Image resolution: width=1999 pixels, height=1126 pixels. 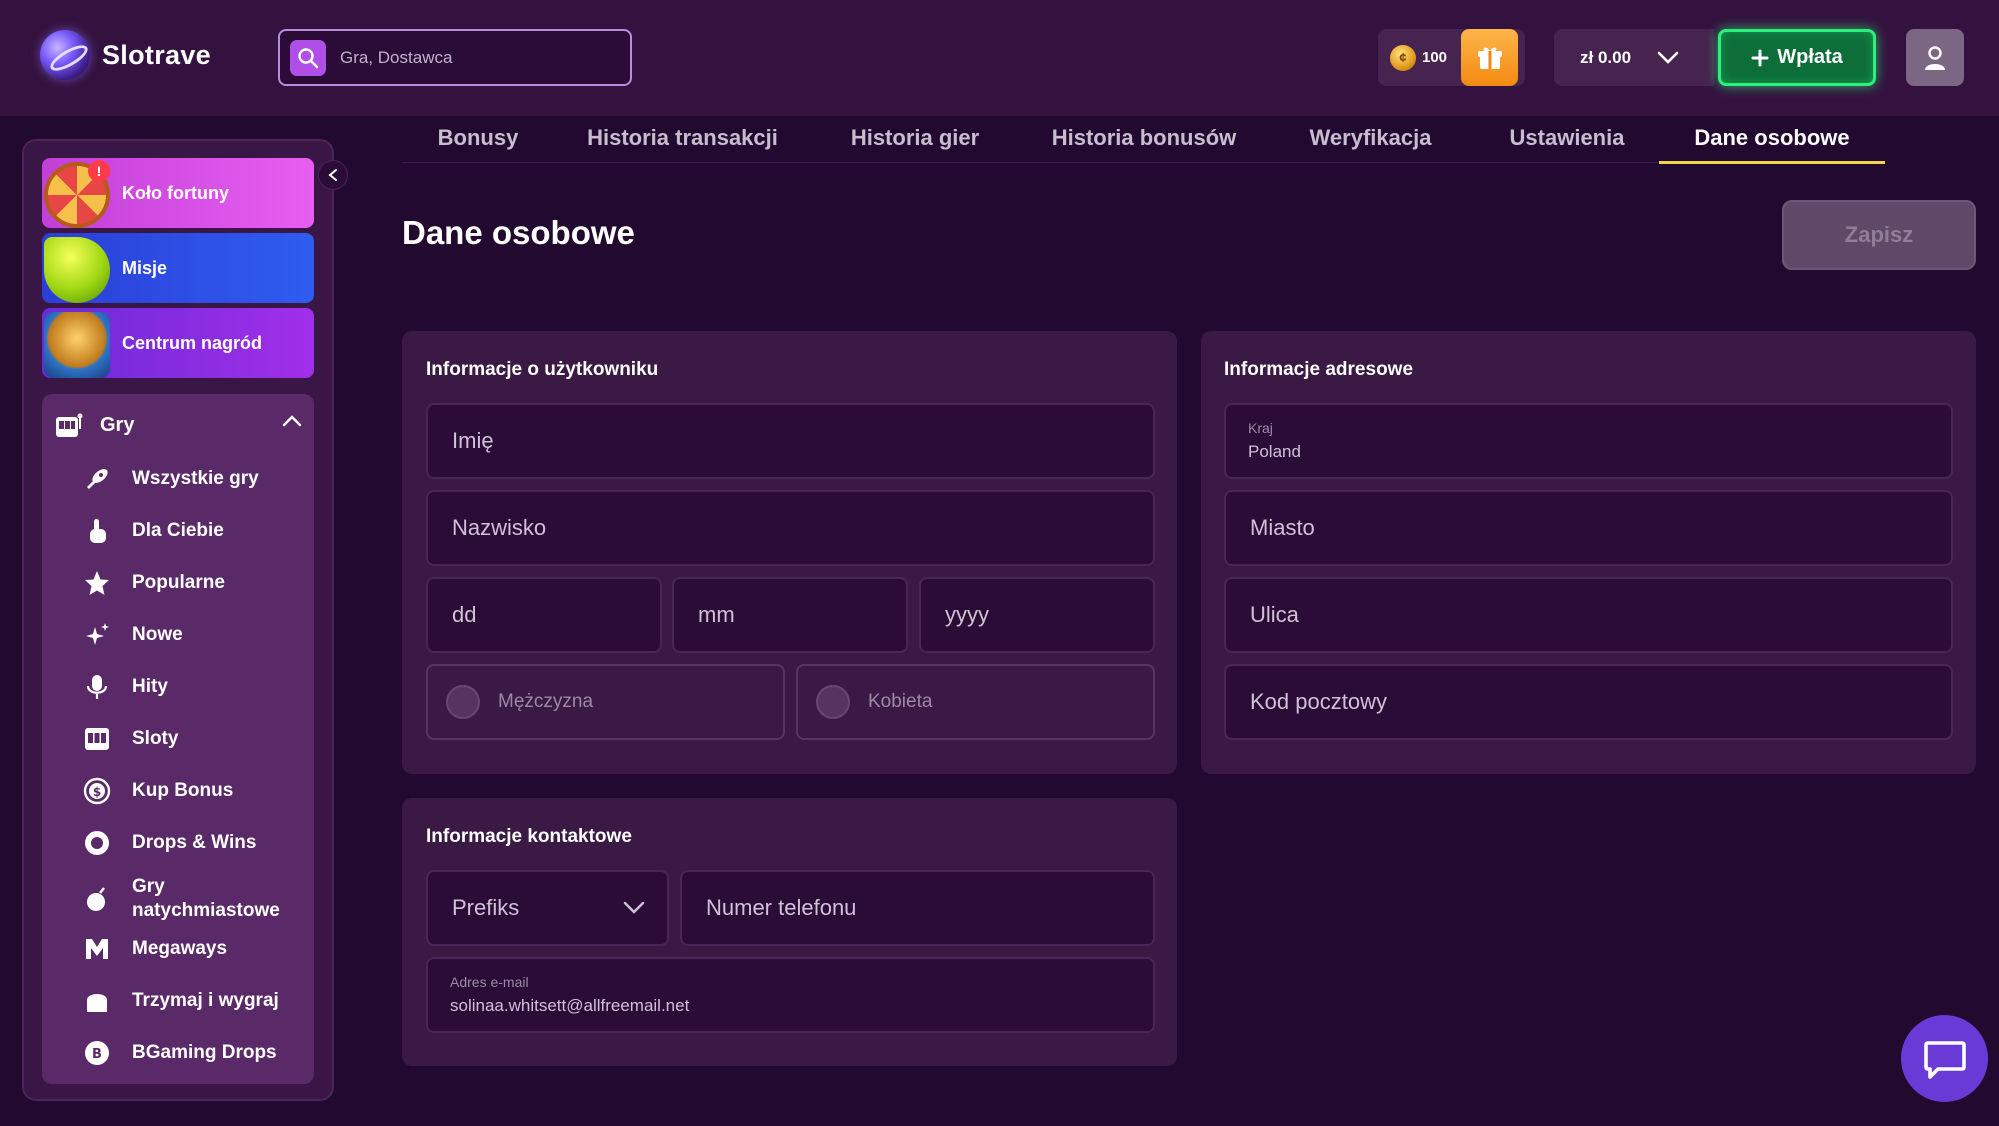 I want to click on sidebar-item-megaways: Megaways, so click(x=197, y=949).